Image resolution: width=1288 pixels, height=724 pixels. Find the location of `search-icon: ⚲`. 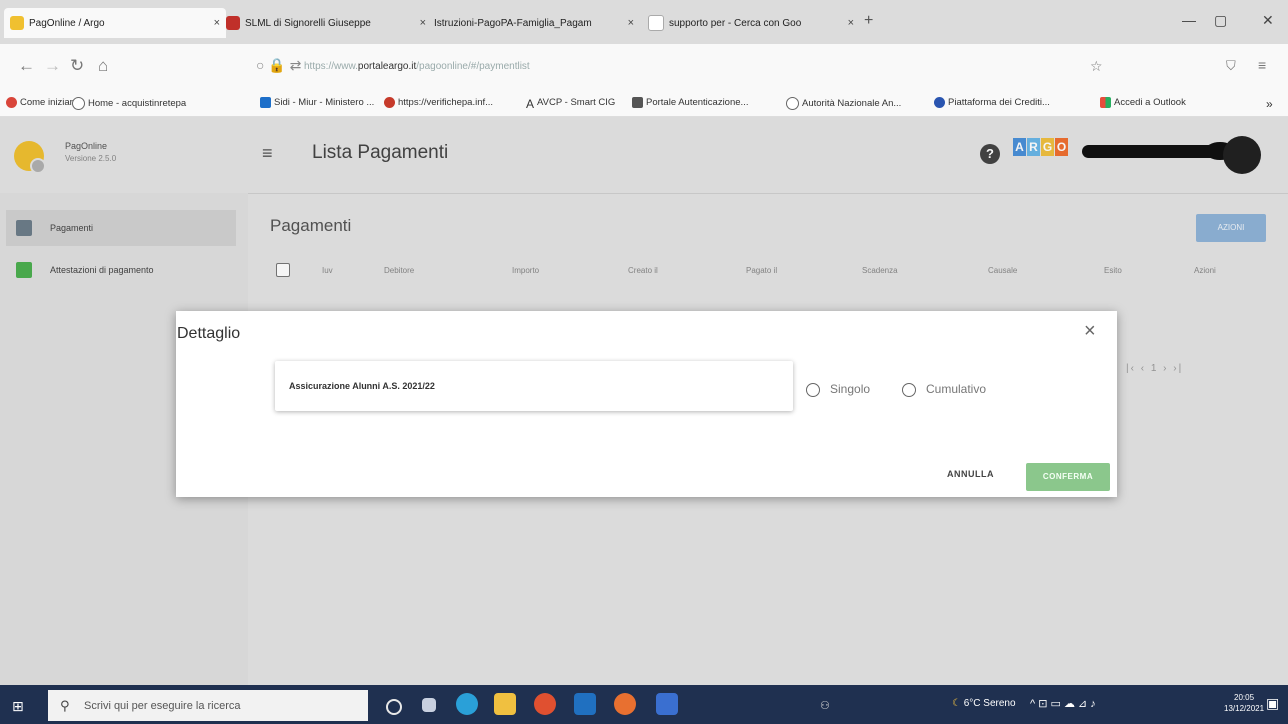

search-icon: ⚲ is located at coordinates (65, 705).